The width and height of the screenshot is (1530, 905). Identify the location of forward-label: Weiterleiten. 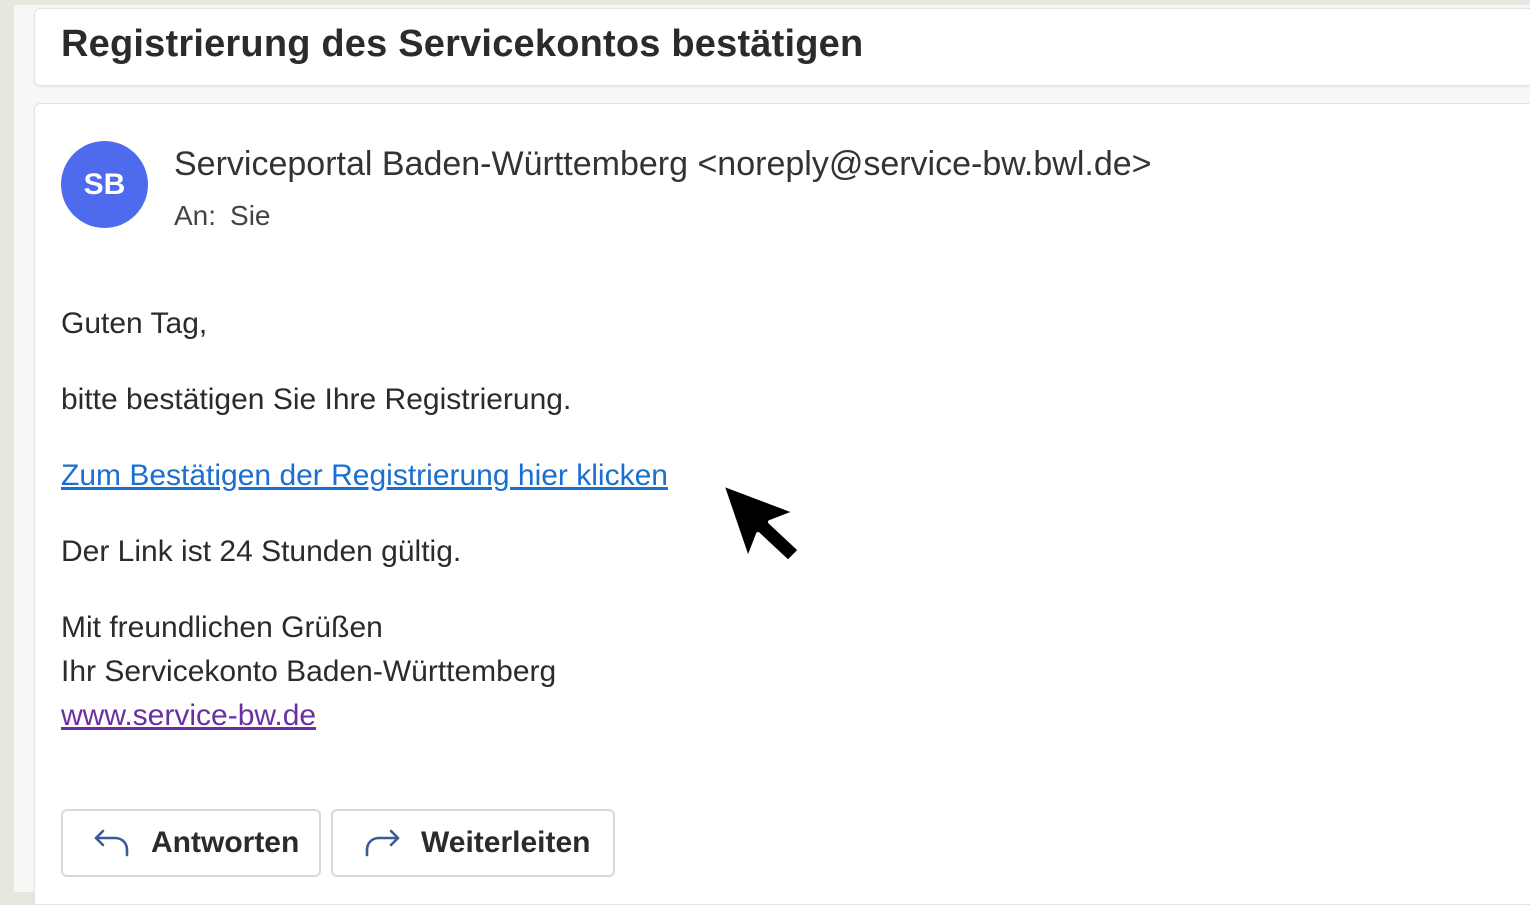
(506, 842).